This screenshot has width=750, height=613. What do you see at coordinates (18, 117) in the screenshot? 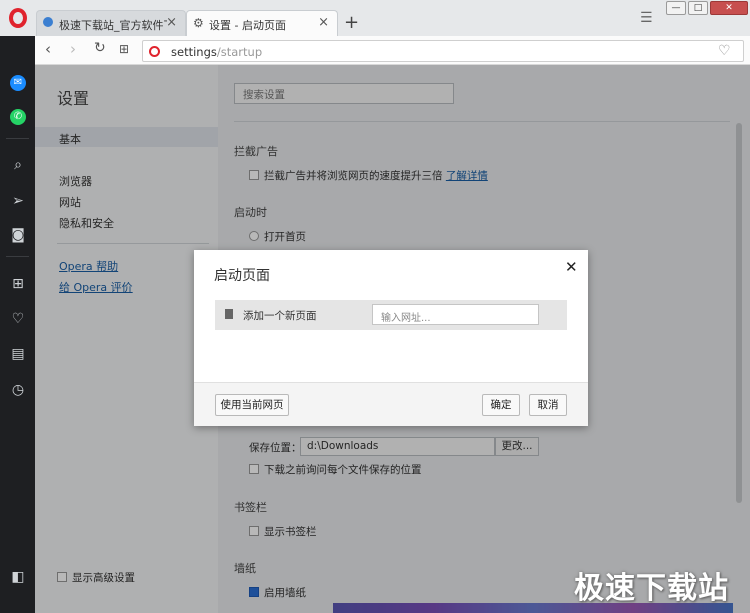
I see `whatsapp-icon: ✆` at bounding box center [18, 117].